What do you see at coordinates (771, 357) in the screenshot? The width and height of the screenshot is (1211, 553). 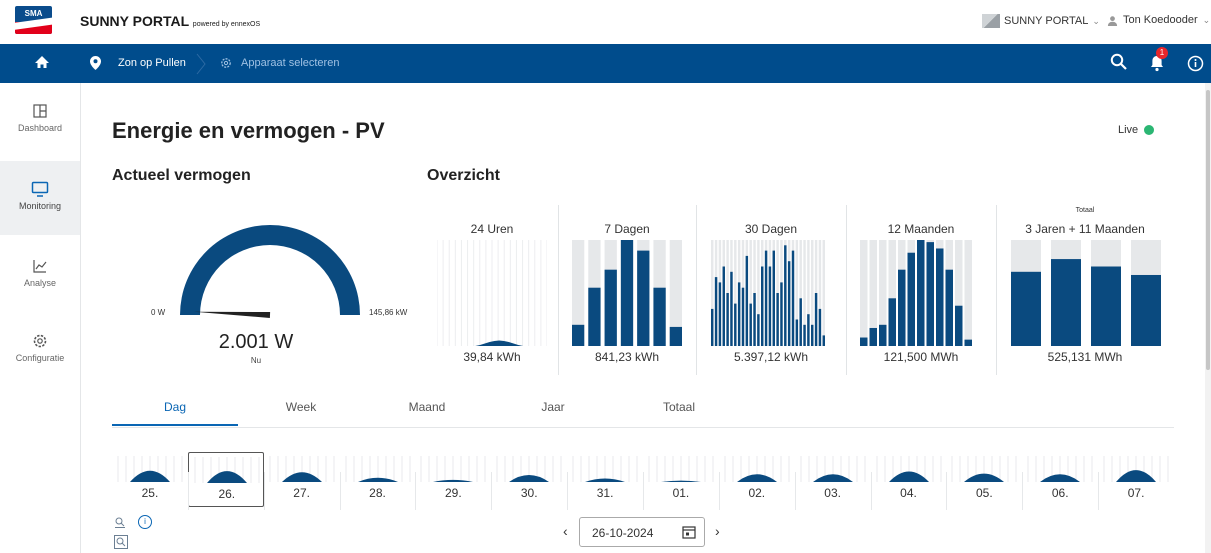 I see `overview-card-value: 5.397,12 kWh` at bounding box center [771, 357].